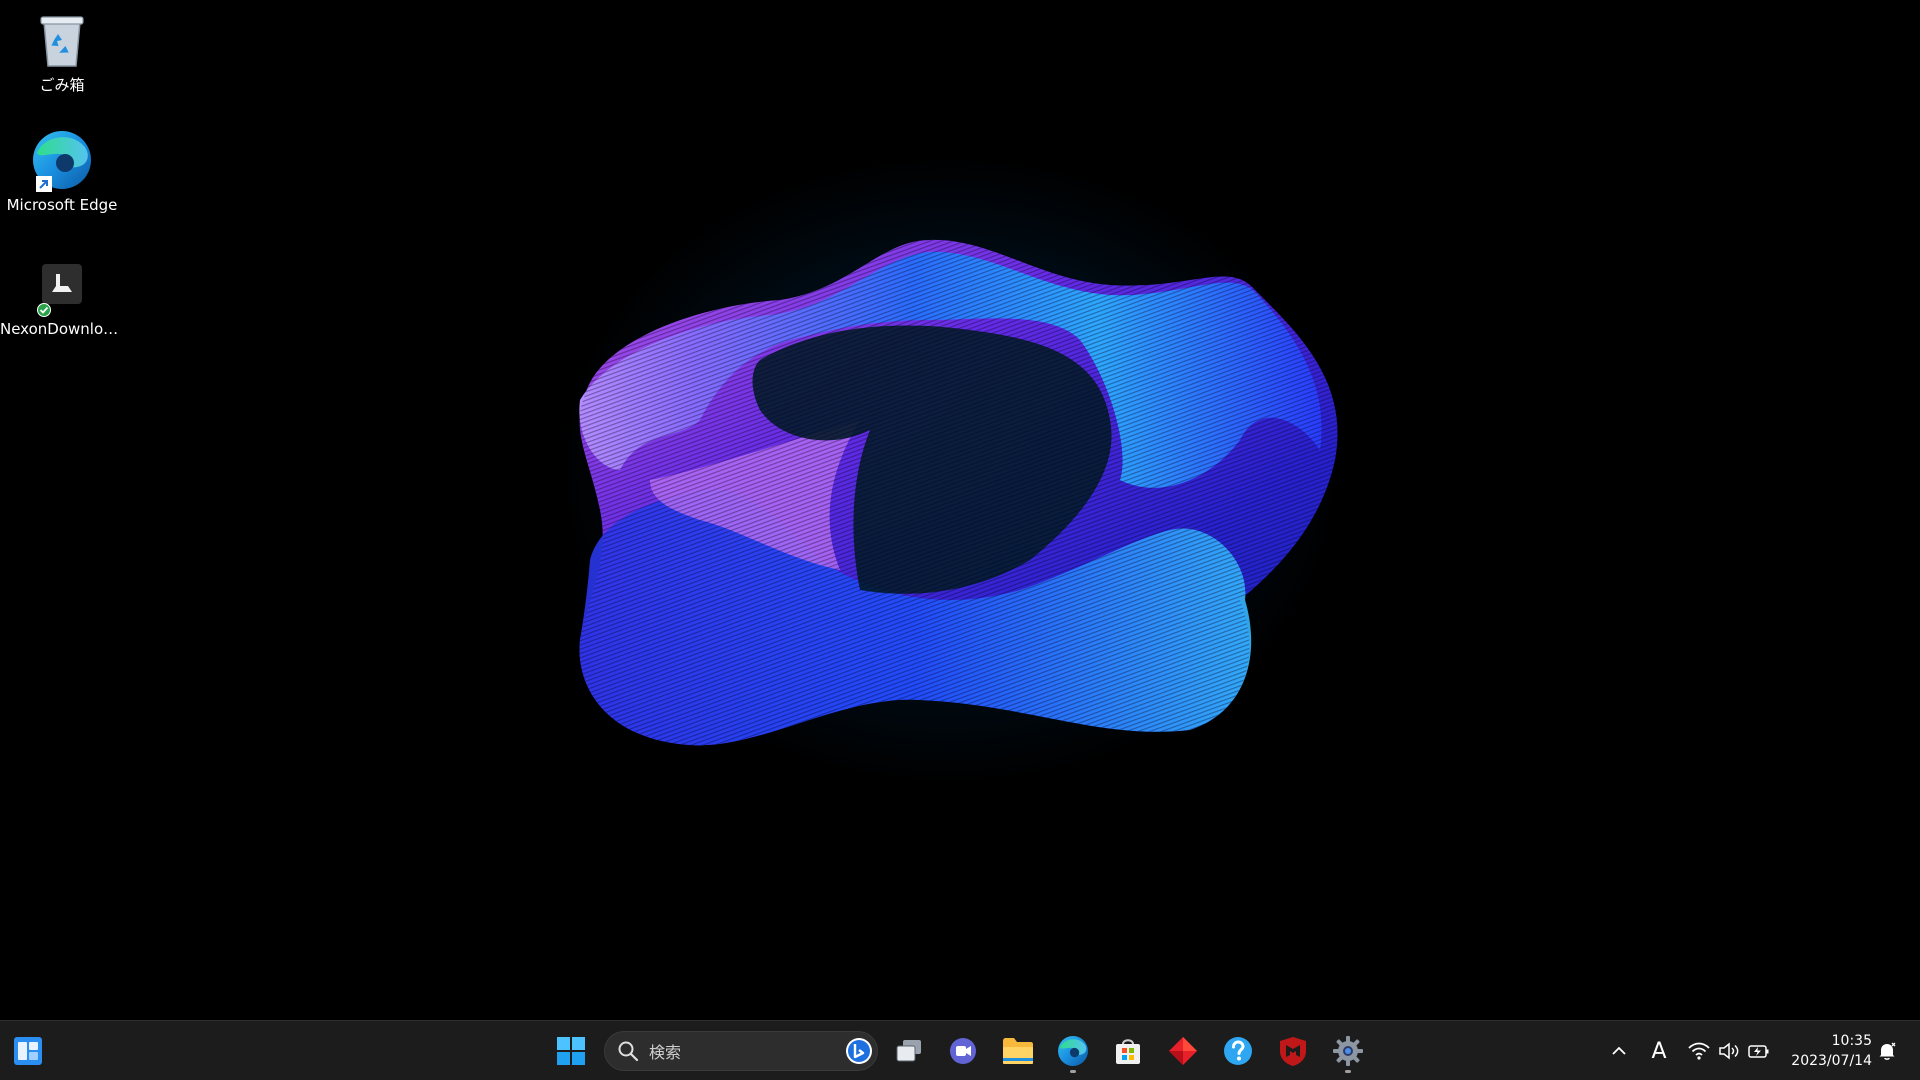 This screenshot has width=1920, height=1080. I want to click on taskbar-app-microsoft-edge, so click(1073, 1051).